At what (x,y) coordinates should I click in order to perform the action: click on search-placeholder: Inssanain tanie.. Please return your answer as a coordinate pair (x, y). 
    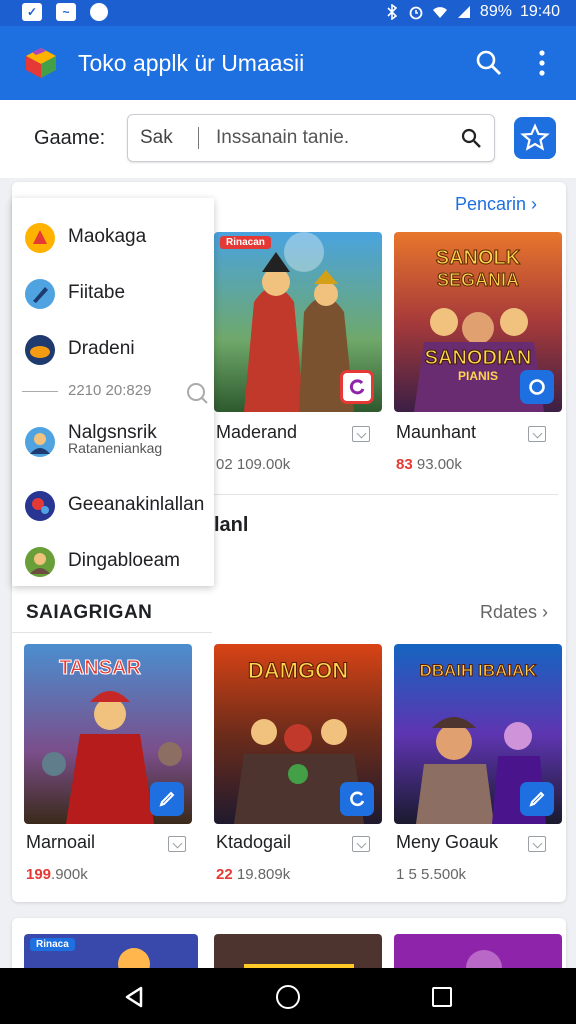
    Looking at the image, I should click on (283, 137).